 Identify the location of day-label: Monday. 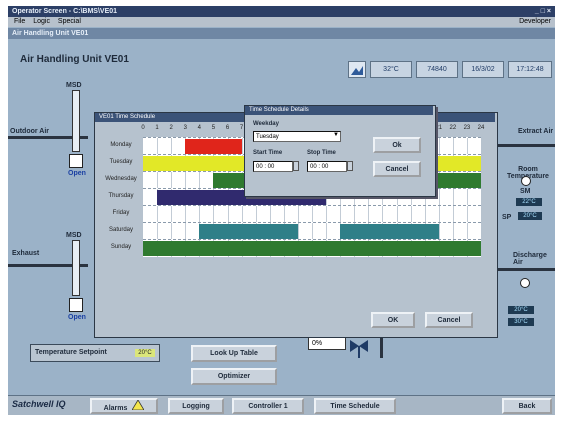
(121, 145).